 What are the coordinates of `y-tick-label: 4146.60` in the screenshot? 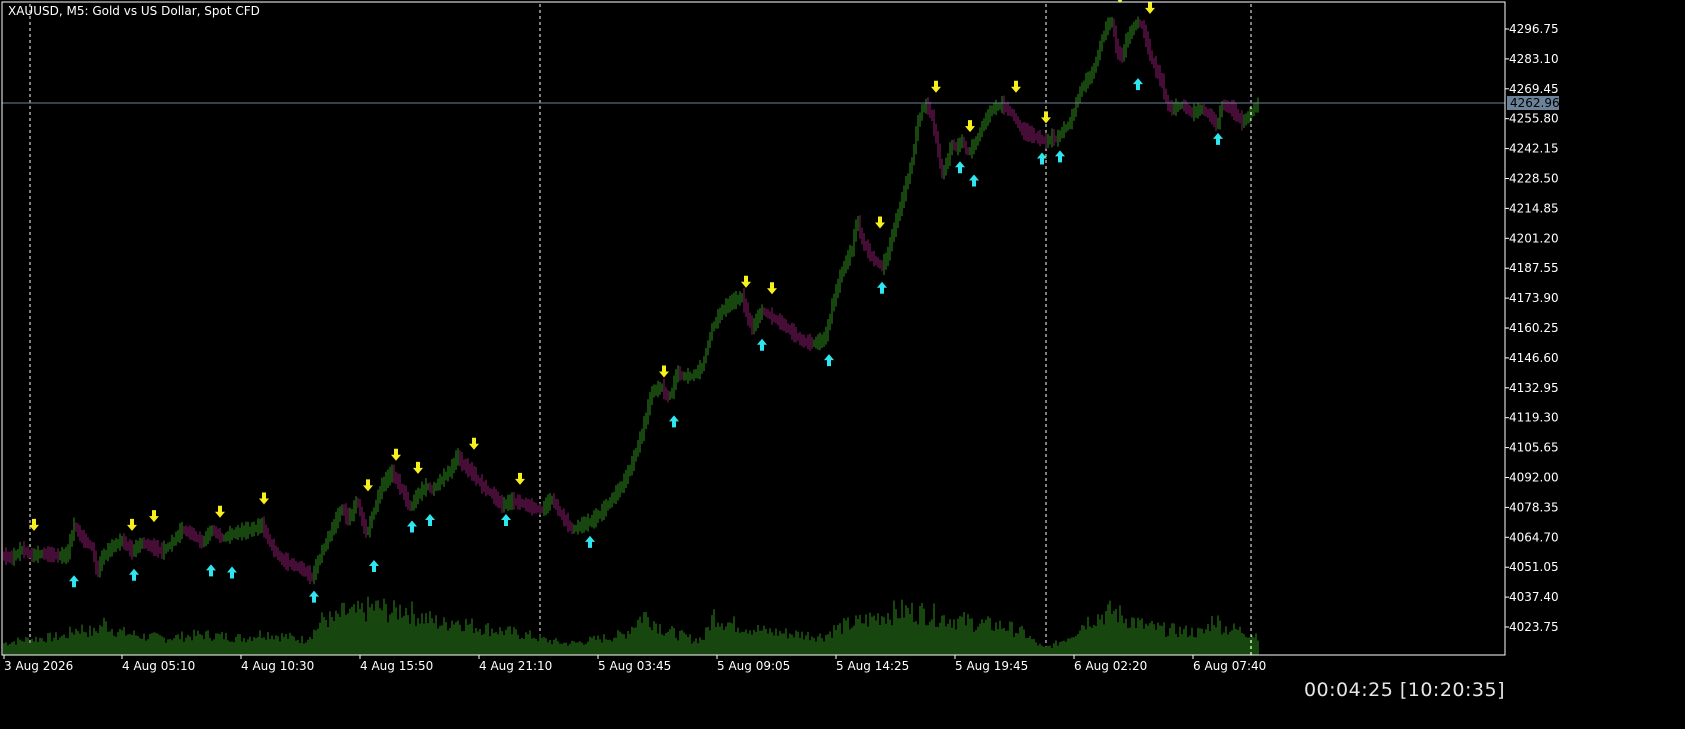 It's located at (1534, 358).